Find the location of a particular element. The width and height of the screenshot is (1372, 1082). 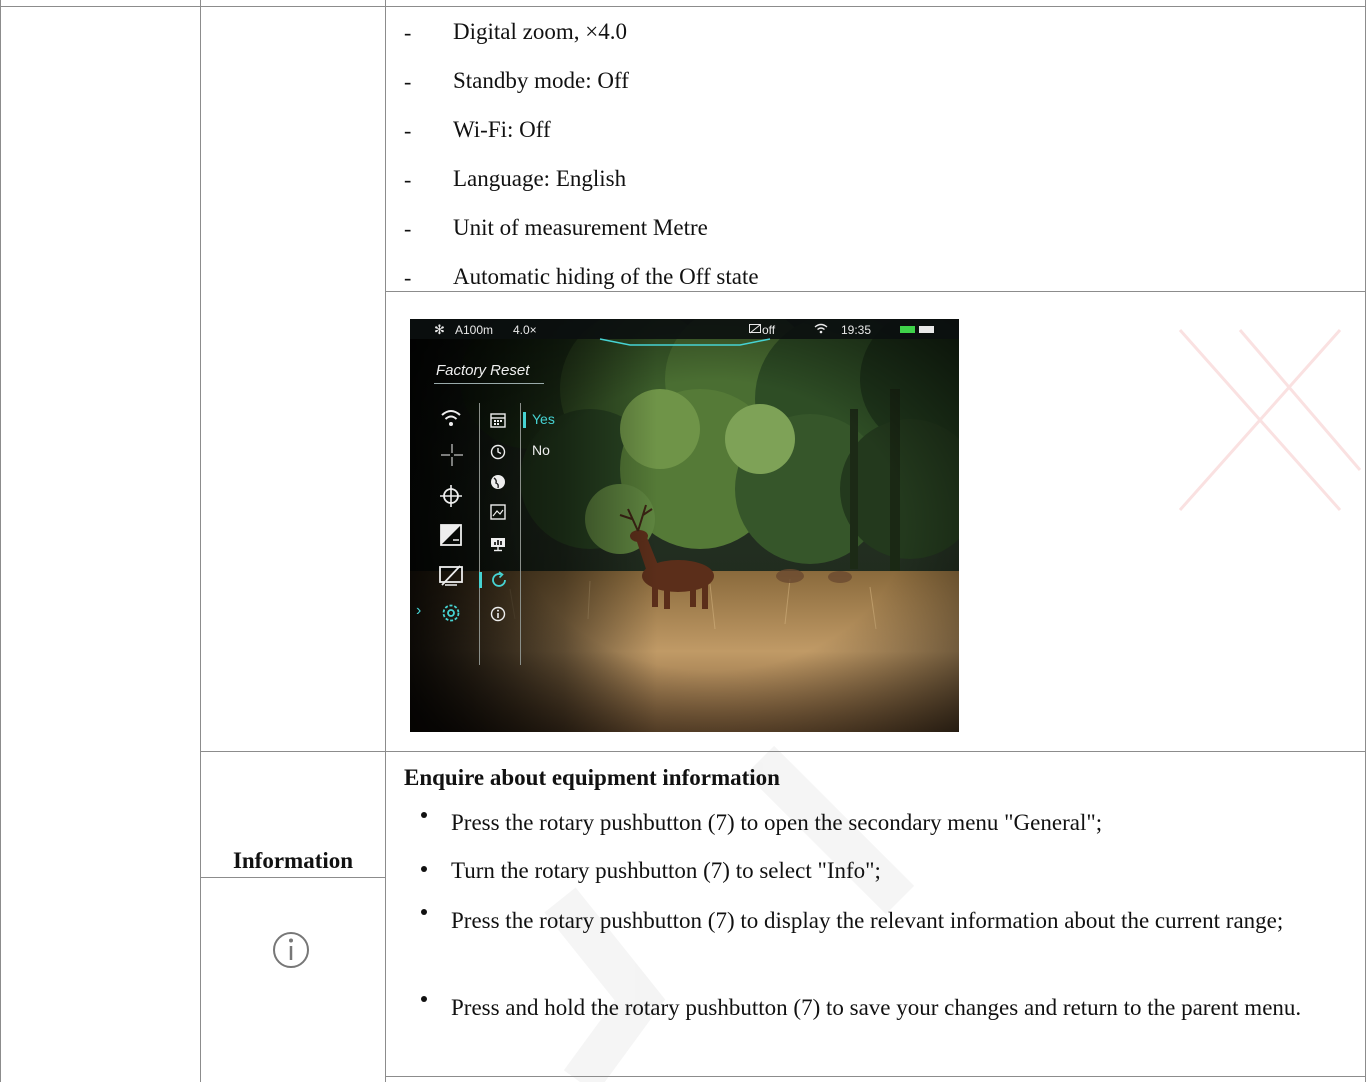

display-off-icon is located at coordinates (451, 576).